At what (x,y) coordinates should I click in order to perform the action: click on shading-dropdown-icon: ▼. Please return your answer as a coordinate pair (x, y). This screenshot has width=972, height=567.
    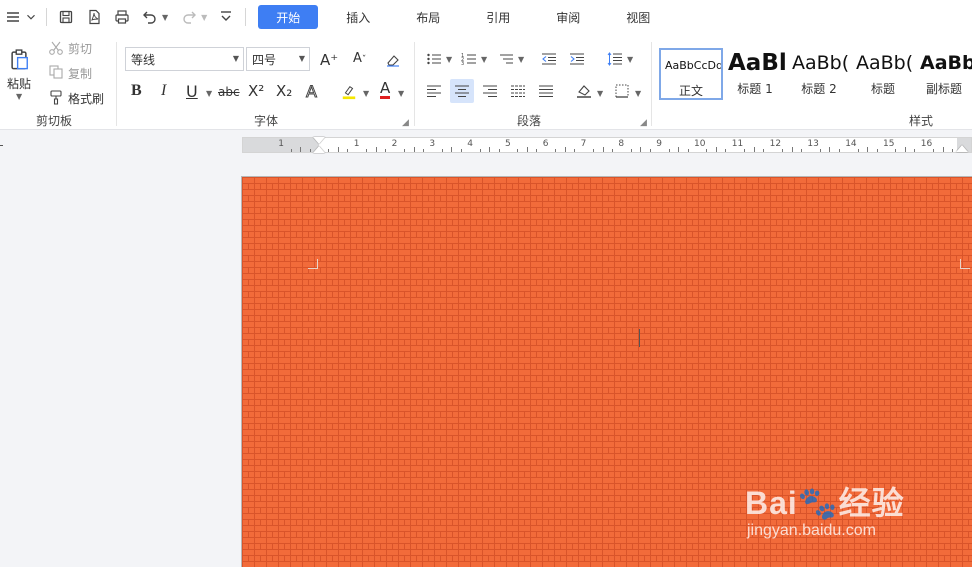
    Looking at the image, I should click on (600, 93).